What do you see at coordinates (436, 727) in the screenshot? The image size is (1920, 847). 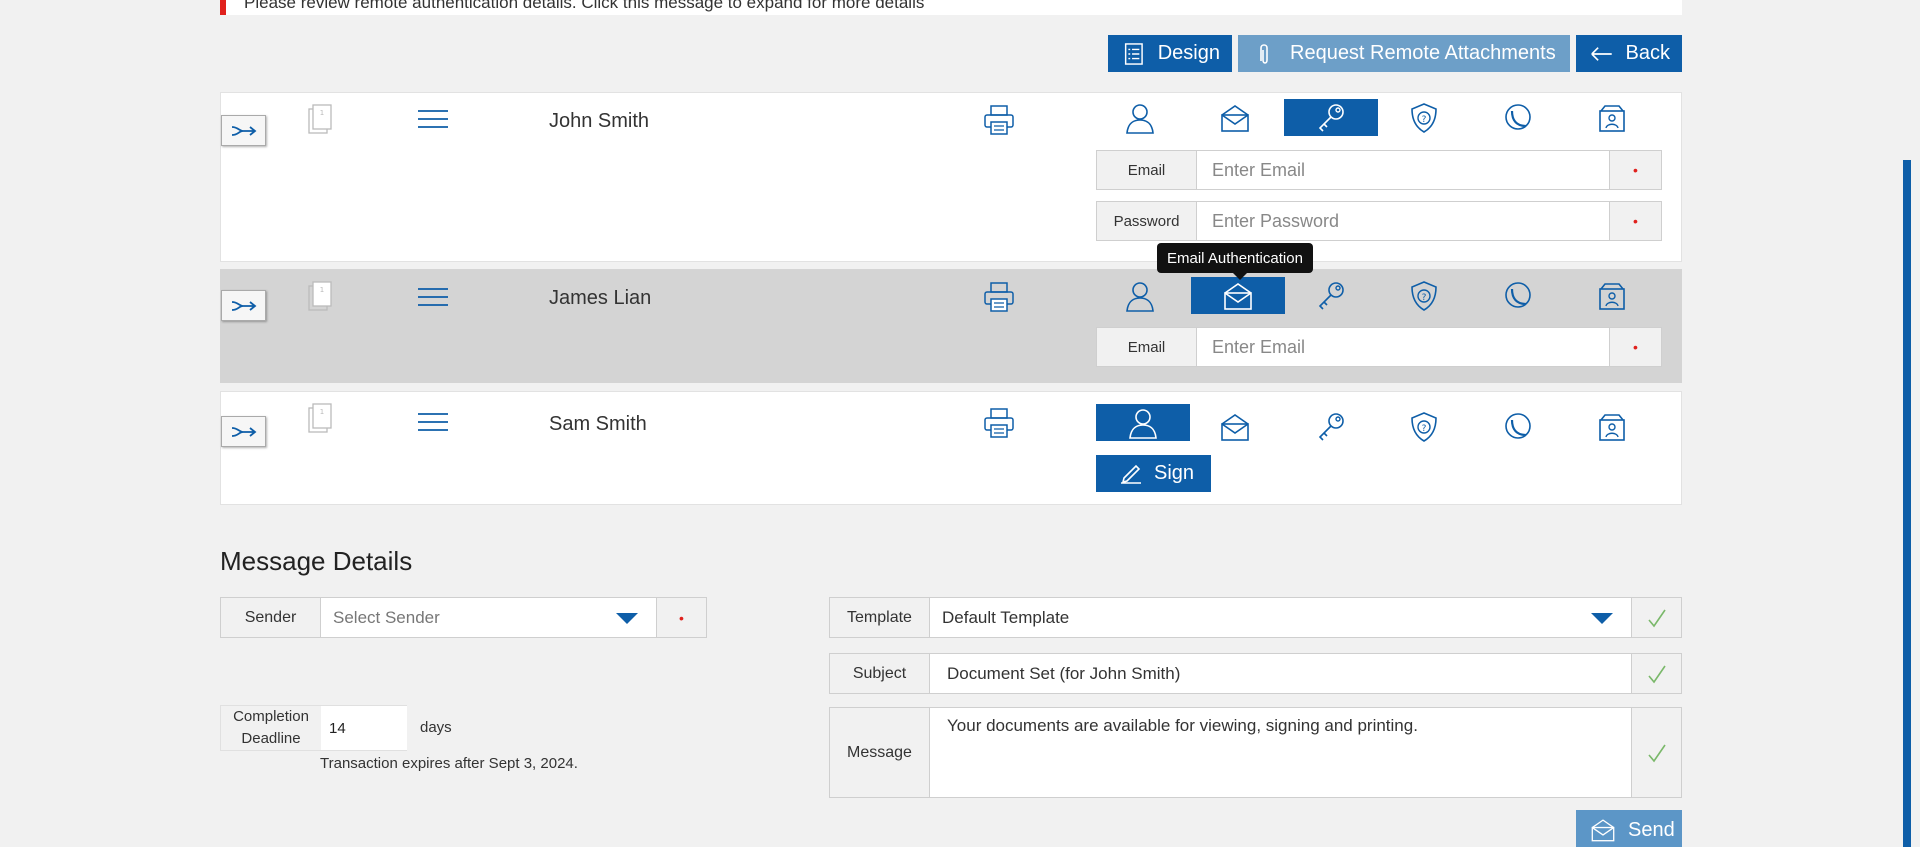 I see `days-unit: days` at bounding box center [436, 727].